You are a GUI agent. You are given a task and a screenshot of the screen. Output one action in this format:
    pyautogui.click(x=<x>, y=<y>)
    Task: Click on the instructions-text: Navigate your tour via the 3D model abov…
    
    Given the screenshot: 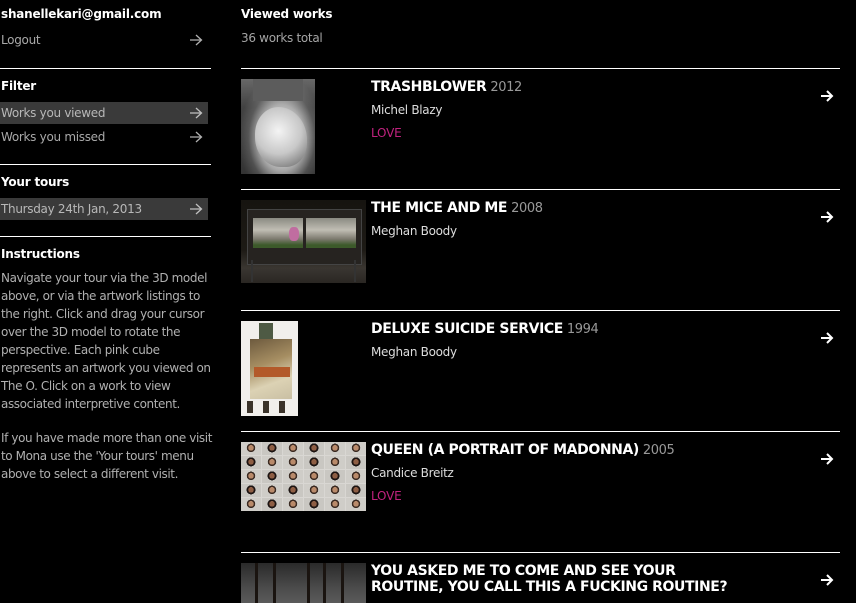 What is the action you would take?
    pyautogui.click(x=106, y=341)
    